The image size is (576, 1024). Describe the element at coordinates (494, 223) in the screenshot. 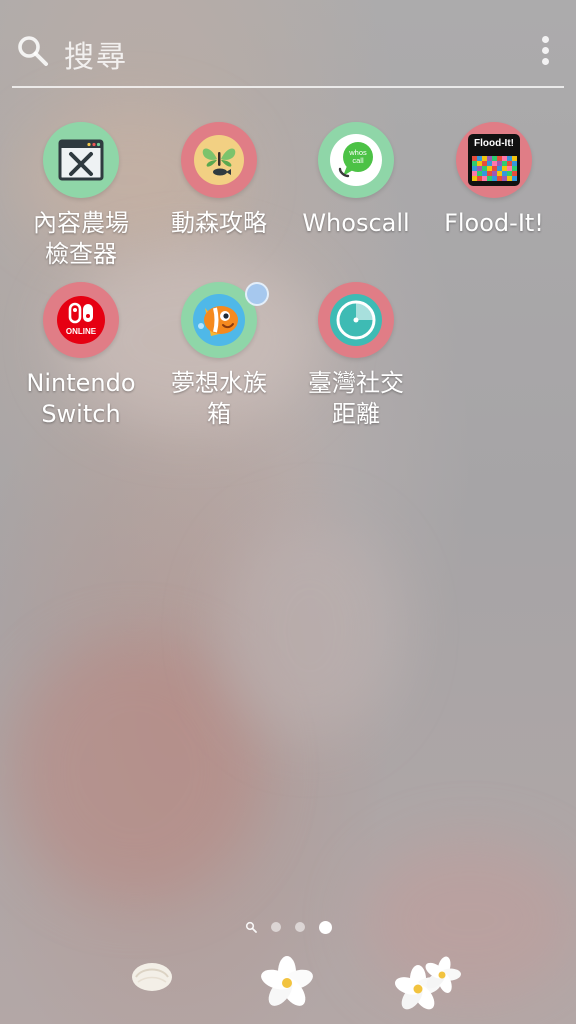

I see `app-label: Flood-It!` at that location.